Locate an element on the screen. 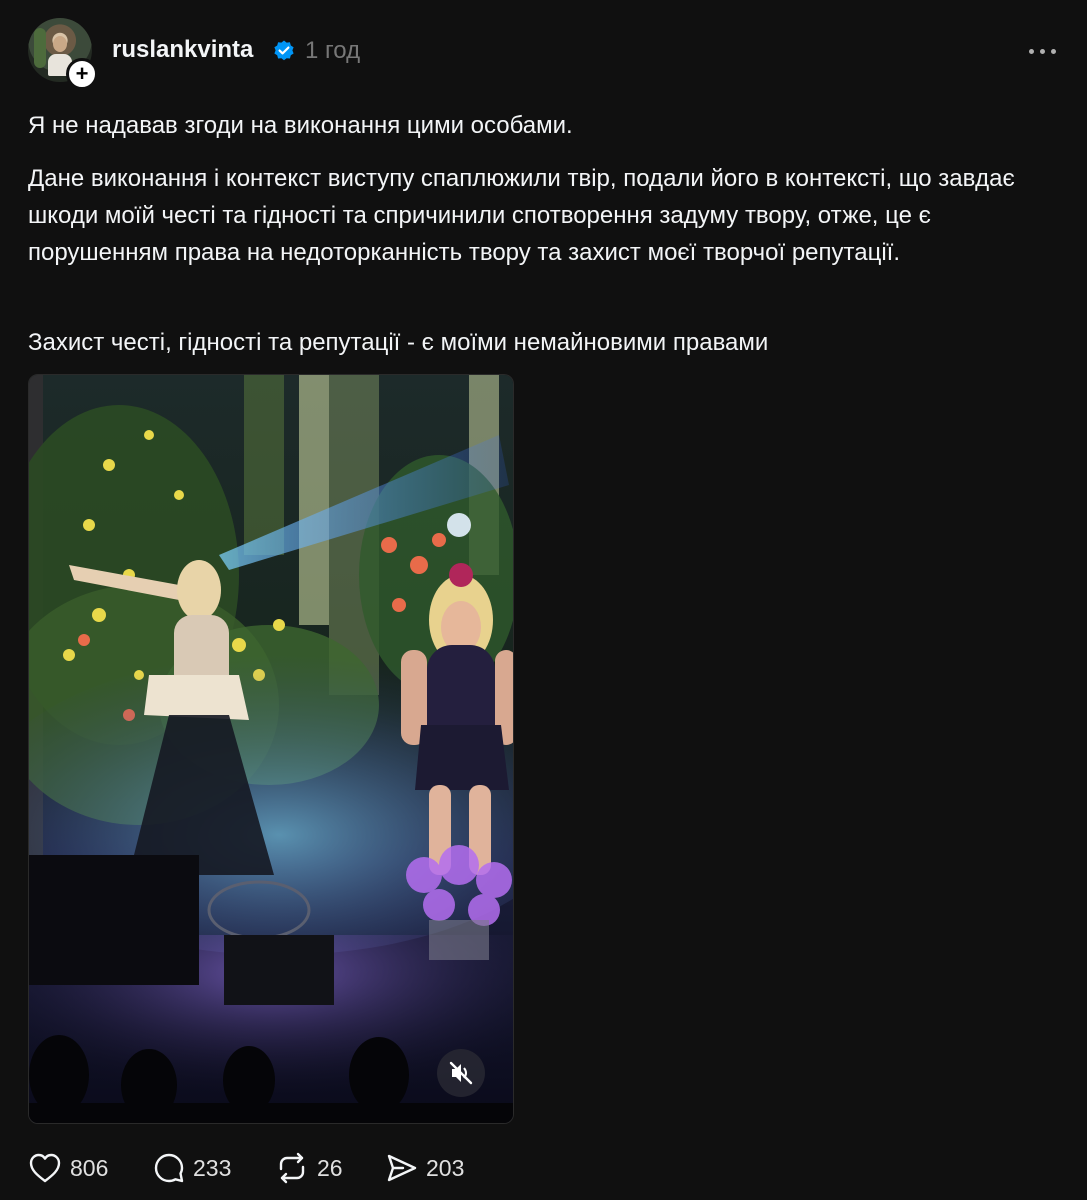 Image resolution: width=1087 pixels, height=1200 pixels. repost-icon is located at coordinates (292, 1168).